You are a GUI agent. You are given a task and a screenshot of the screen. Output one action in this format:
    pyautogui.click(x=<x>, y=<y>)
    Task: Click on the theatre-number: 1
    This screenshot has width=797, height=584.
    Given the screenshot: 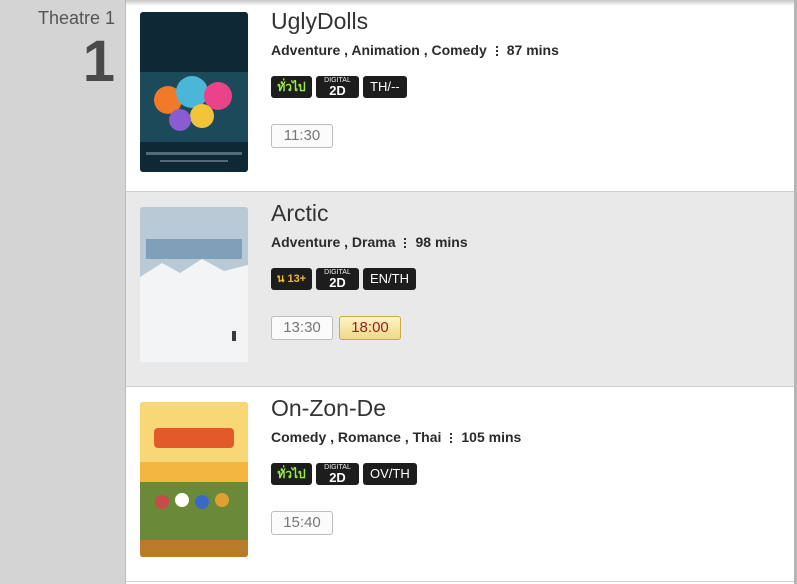 What is the action you would take?
    pyautogui.click(x=98, y=61)
    